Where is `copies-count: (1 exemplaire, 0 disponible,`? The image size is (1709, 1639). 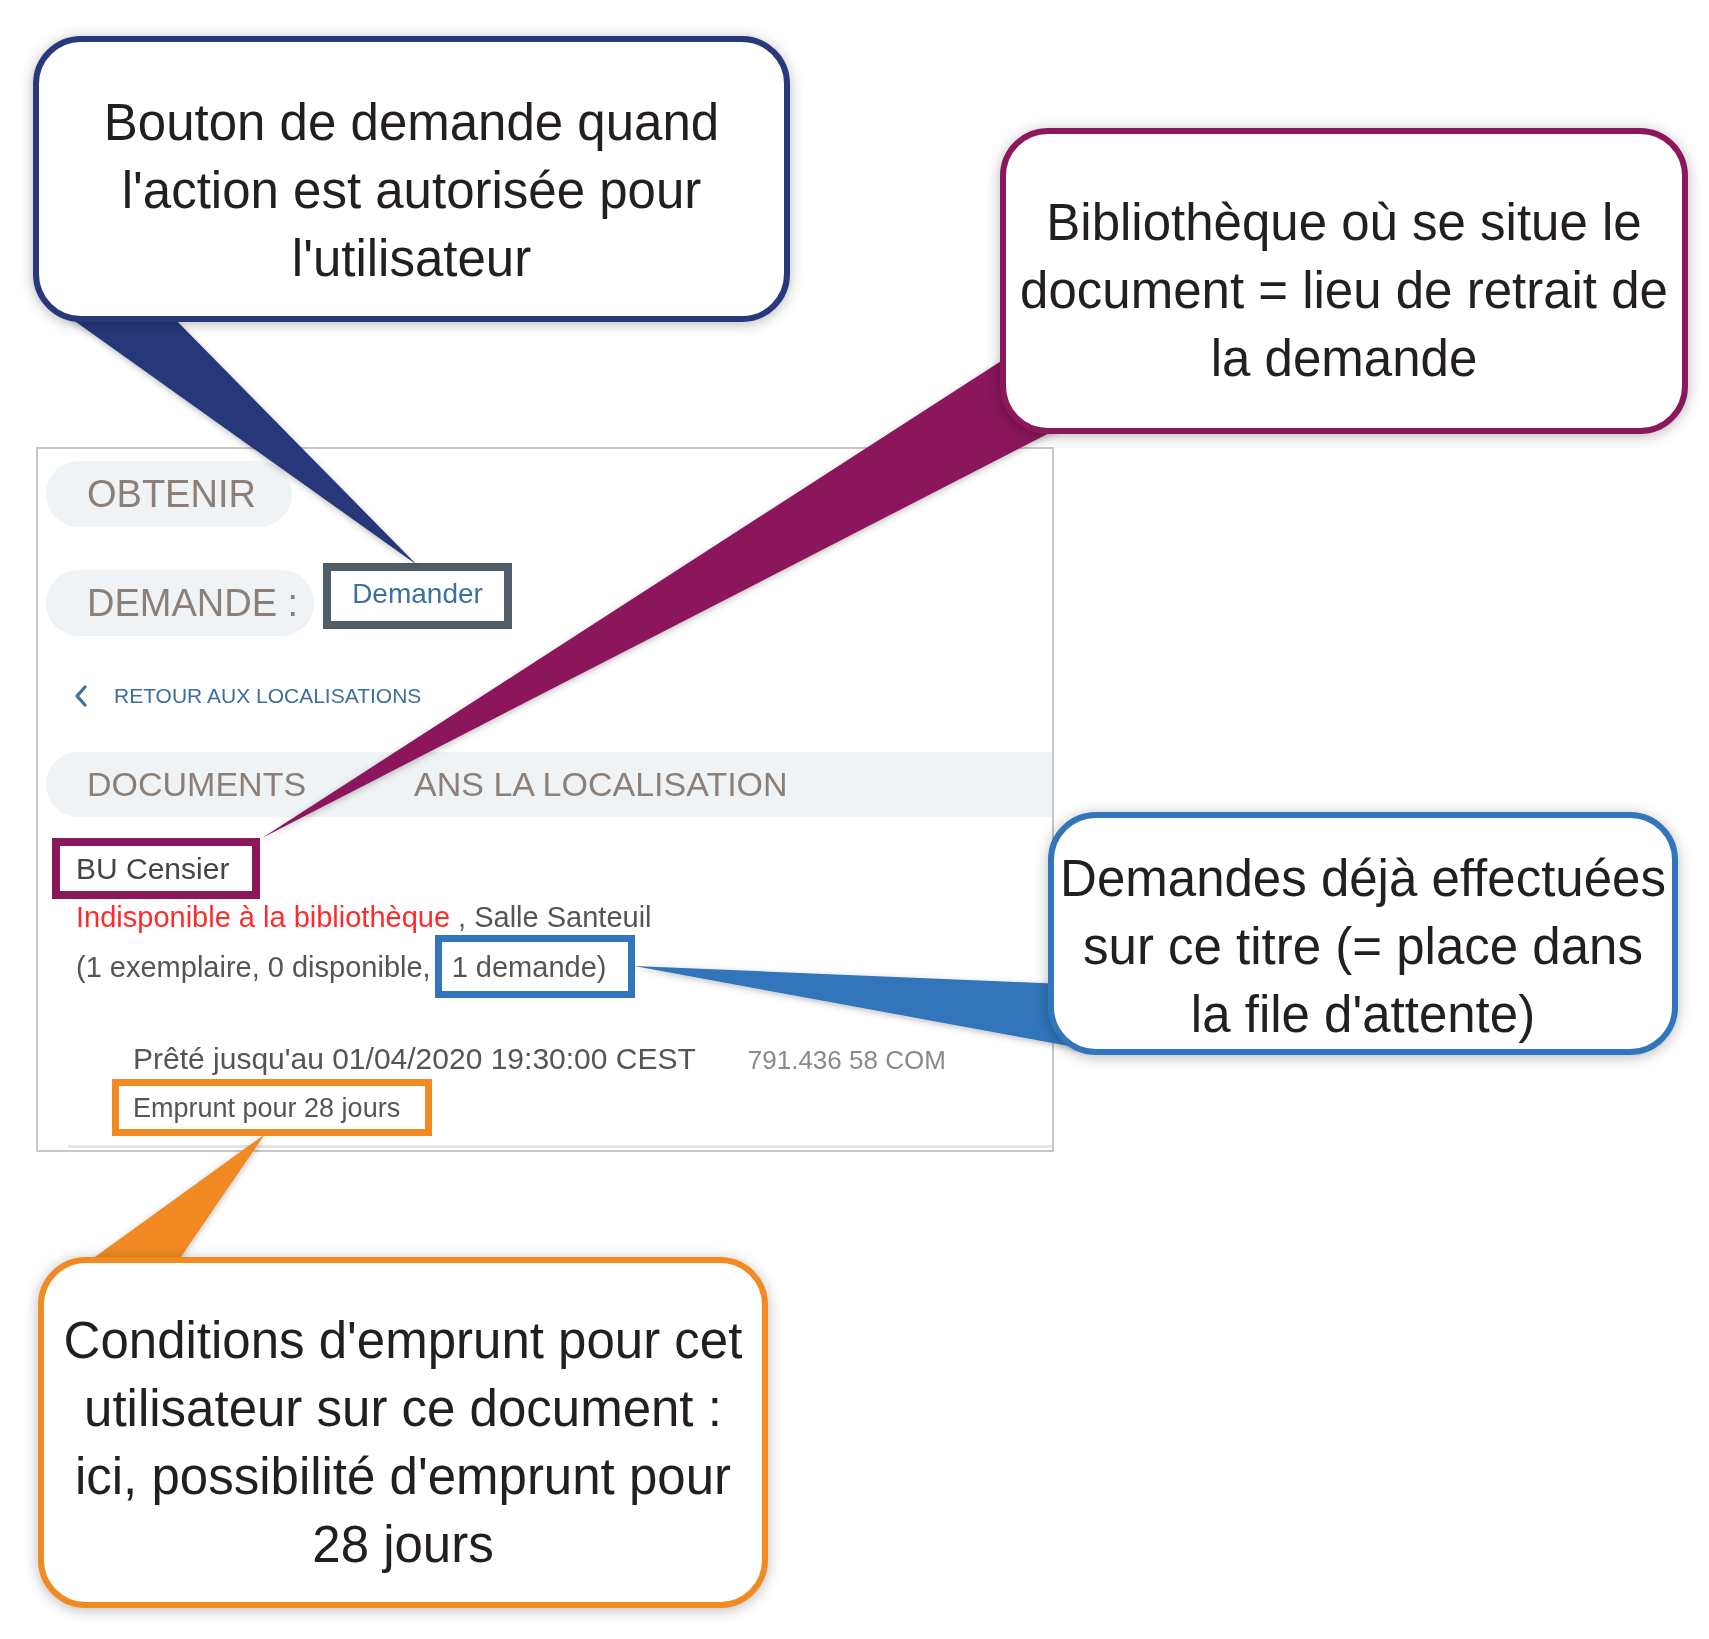
copies-count: (1 exemplaire, 0 disponible, is located at coordinates (253, 967).